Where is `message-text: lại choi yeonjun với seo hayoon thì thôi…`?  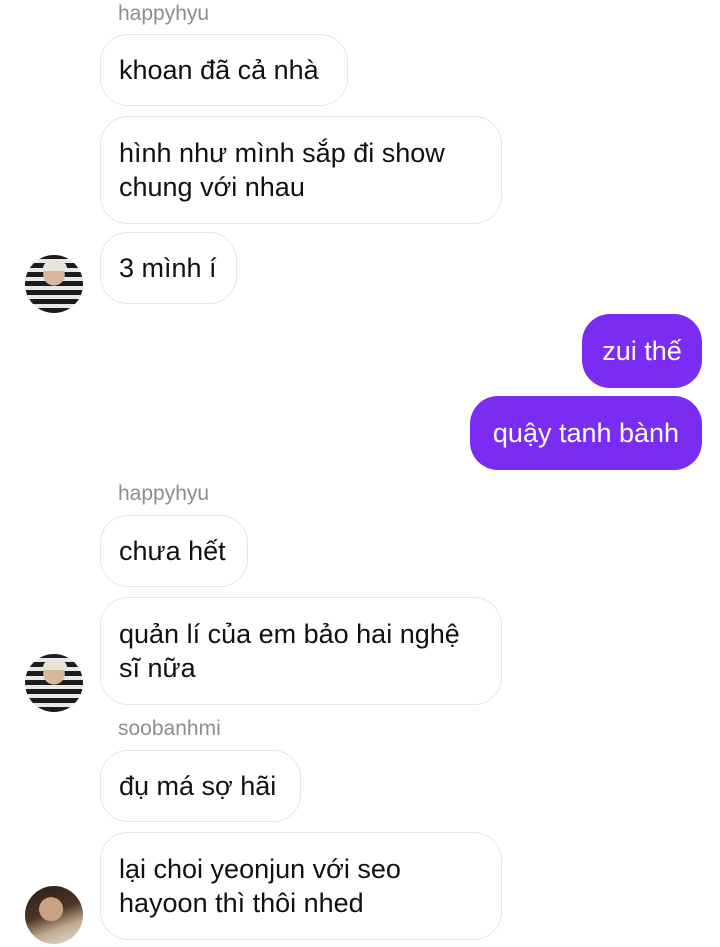 message-text: lại choi yeonjun với seo hayoon thì thôi… is located at coordinates (260, 886).